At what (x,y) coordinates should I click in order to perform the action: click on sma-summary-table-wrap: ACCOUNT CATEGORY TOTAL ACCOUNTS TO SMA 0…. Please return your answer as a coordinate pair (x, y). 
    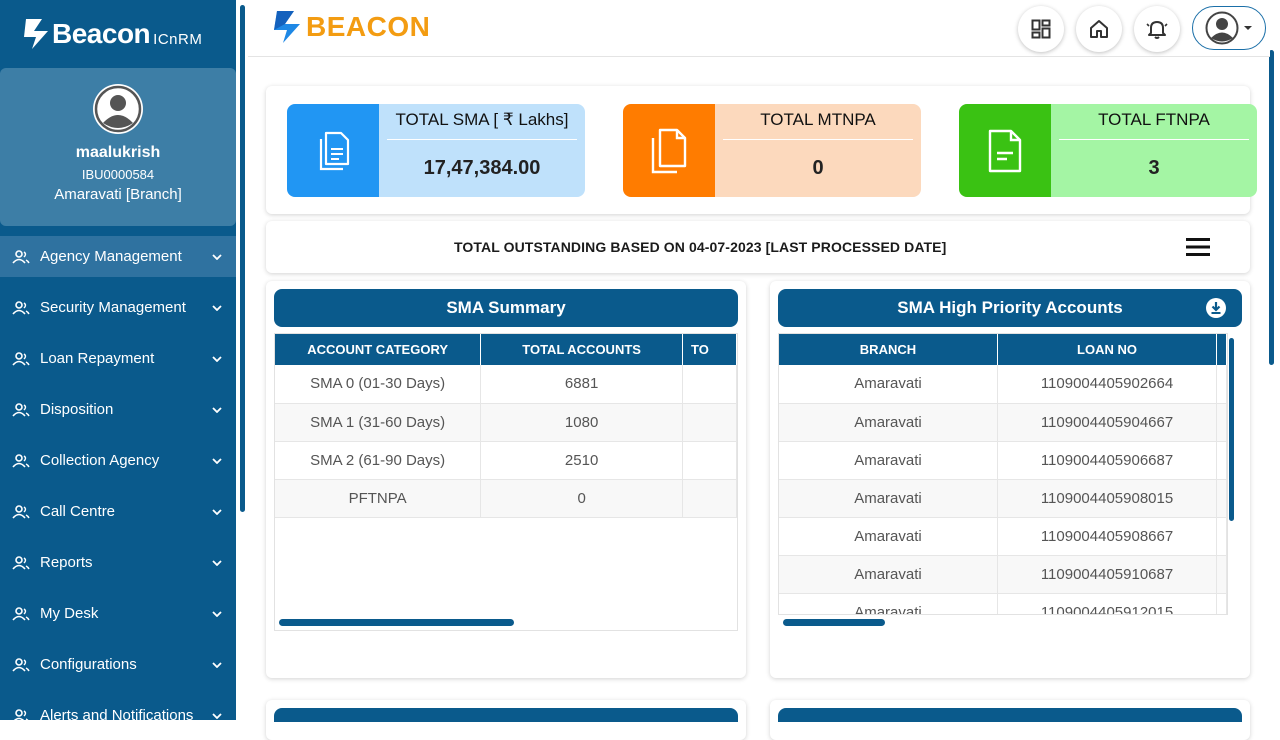
    Looking at the image, I should click on (506, 482).